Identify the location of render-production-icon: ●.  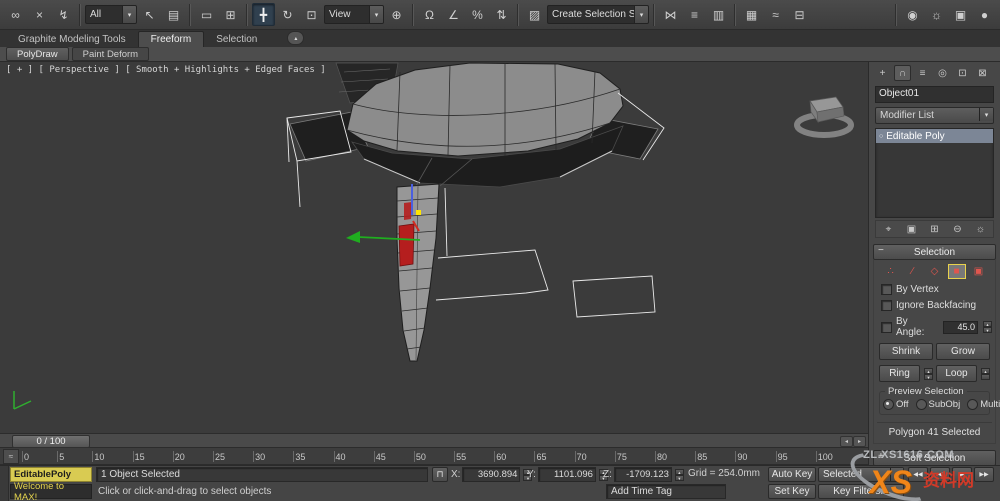
(984, 14).